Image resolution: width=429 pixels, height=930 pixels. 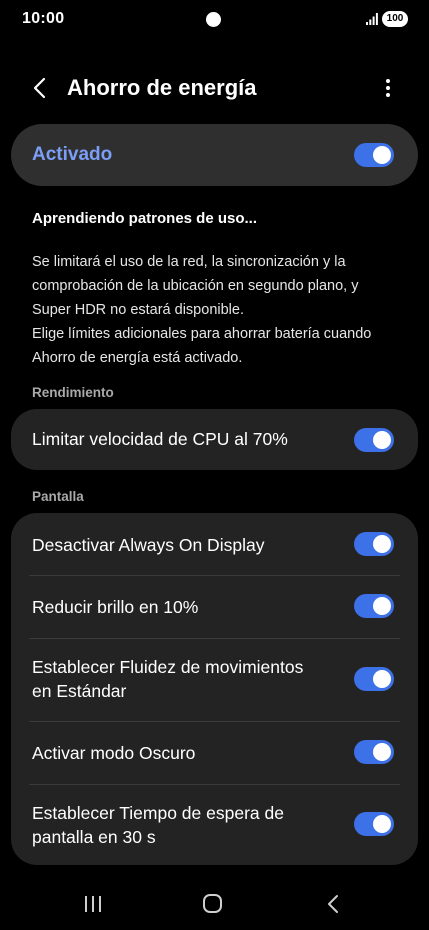 I want to click on screen-timeout-toggle, so click(x=374, y=824).